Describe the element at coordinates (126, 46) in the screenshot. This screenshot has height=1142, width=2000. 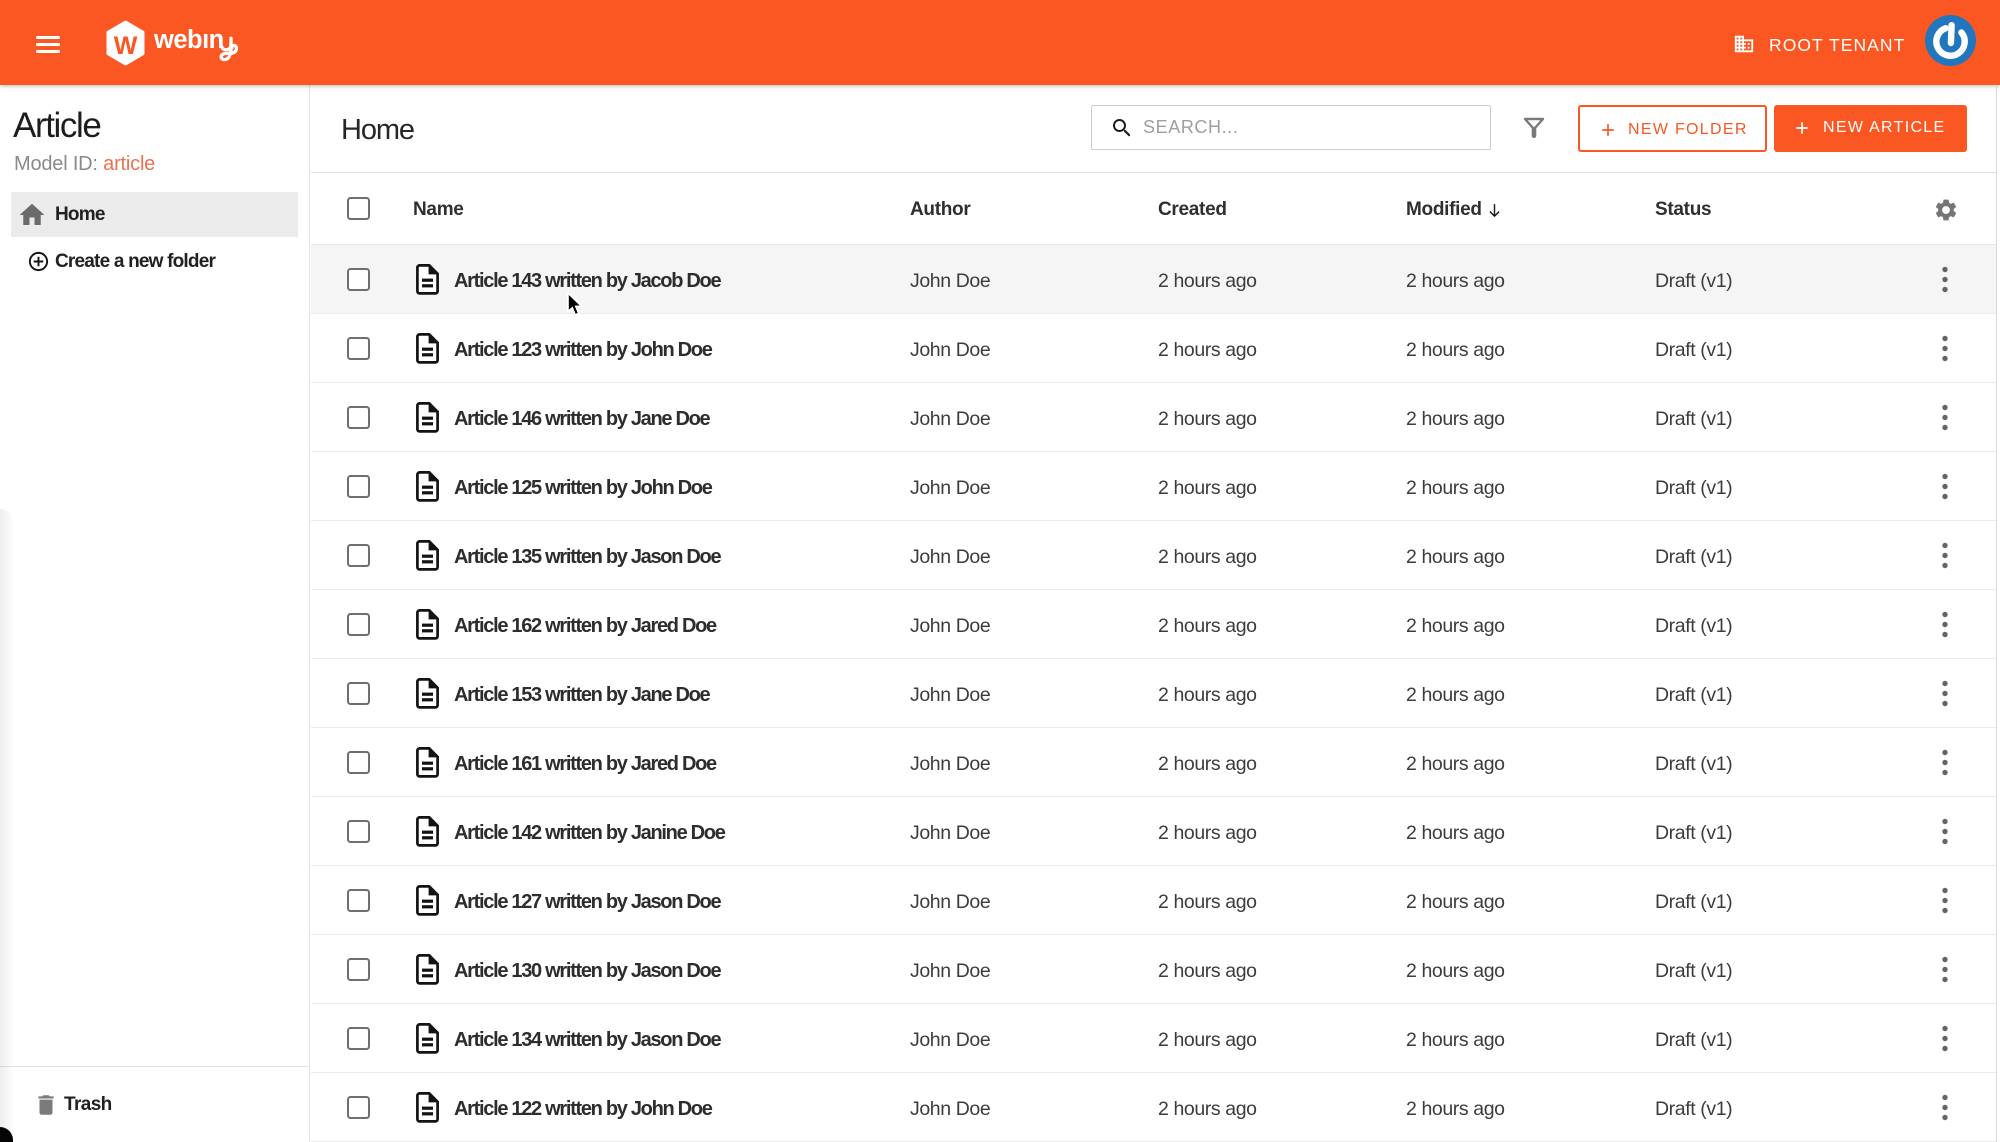
I see `svg-text: W` at that location.